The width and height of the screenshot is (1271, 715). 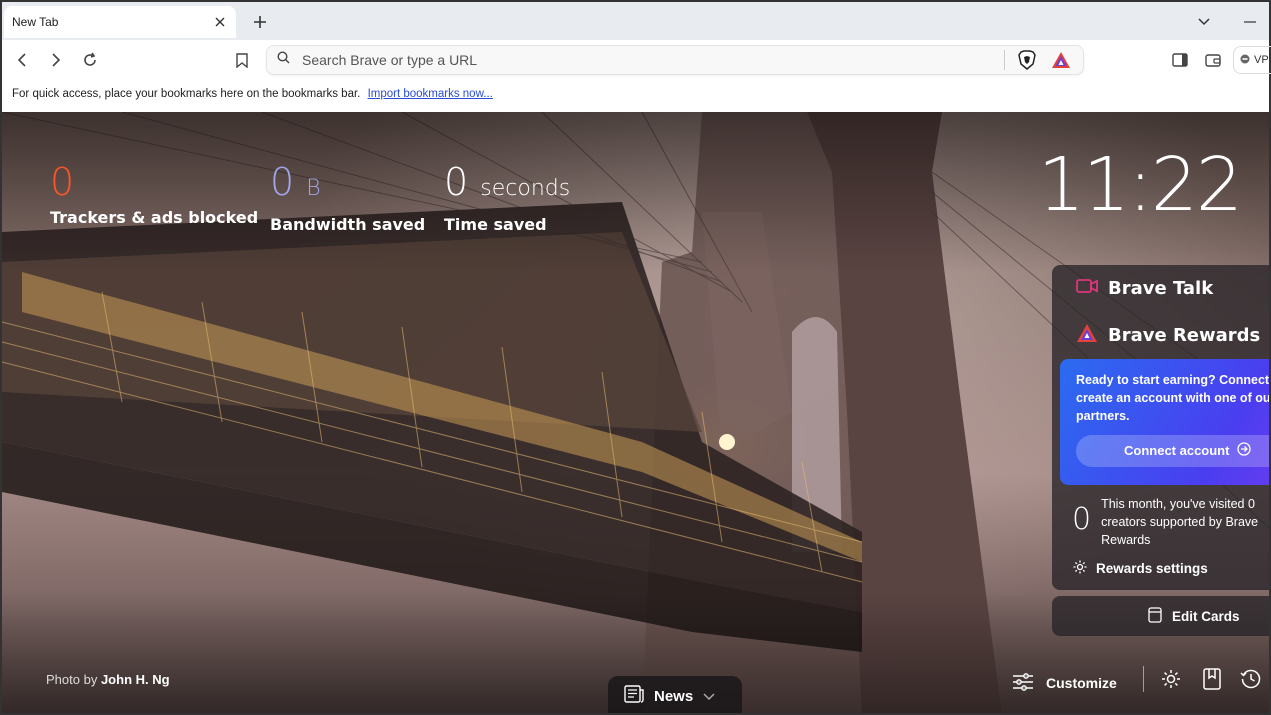 What do you see at coordinates (22, 60) in the screenshot?
I see `back-icon` at bounding box center [22, 60].